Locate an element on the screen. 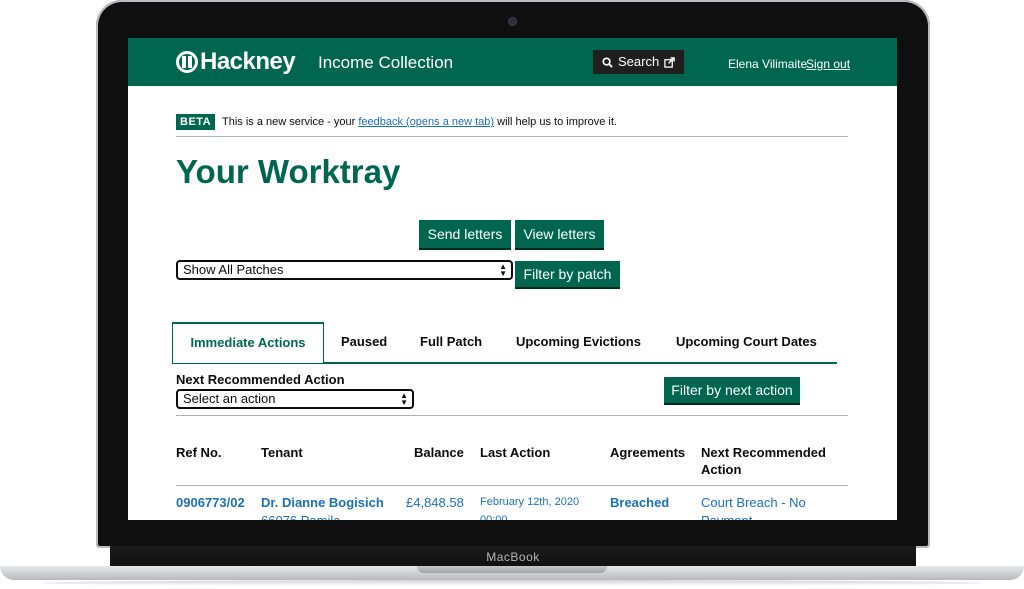  filter-by-next-action-button: Filter by next action is located at coordinates (732, 390).